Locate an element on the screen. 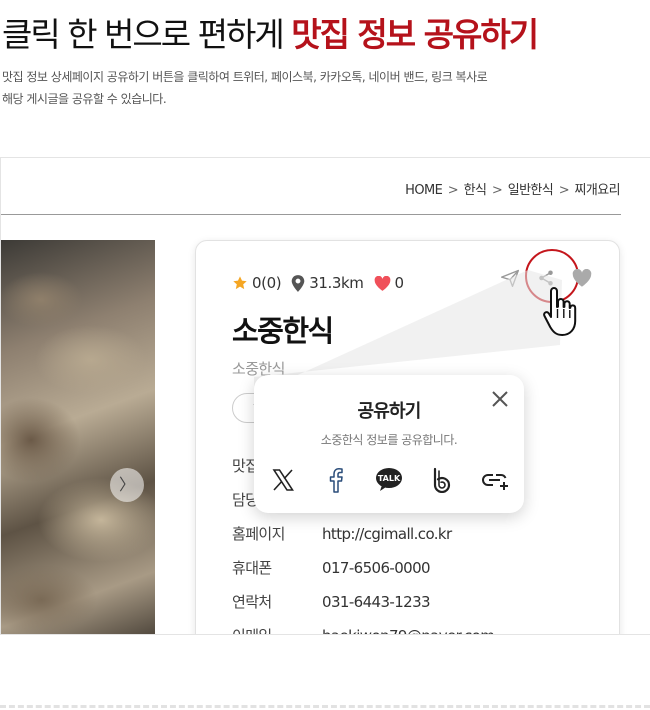  mobile-value: 017-6506-0000 is located at coordinates (376, 568).